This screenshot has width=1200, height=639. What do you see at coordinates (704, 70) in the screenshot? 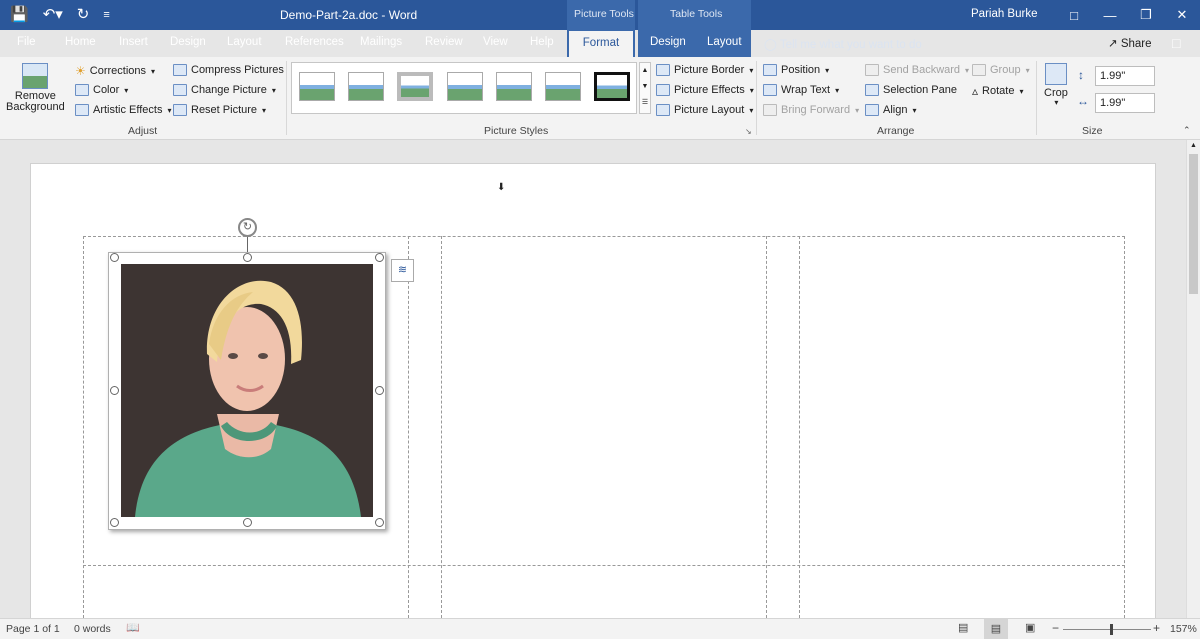
I see `picture-border-button: Picture Border ▾` at bounding box center [704, 70].